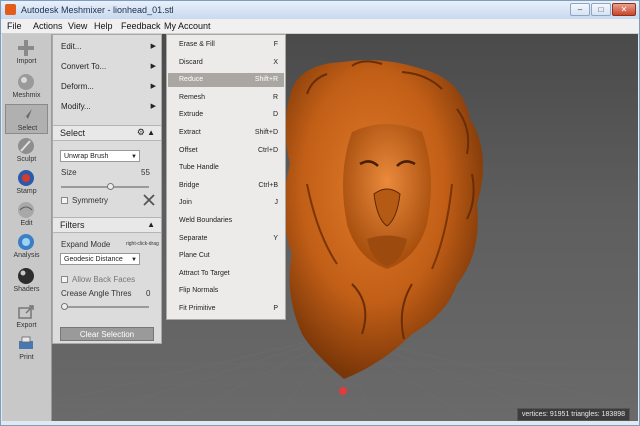 The width and height of the screenshot is (640, 426). I want to click on submenu-item: Bridge Ctrl+B, so click(226, 186).